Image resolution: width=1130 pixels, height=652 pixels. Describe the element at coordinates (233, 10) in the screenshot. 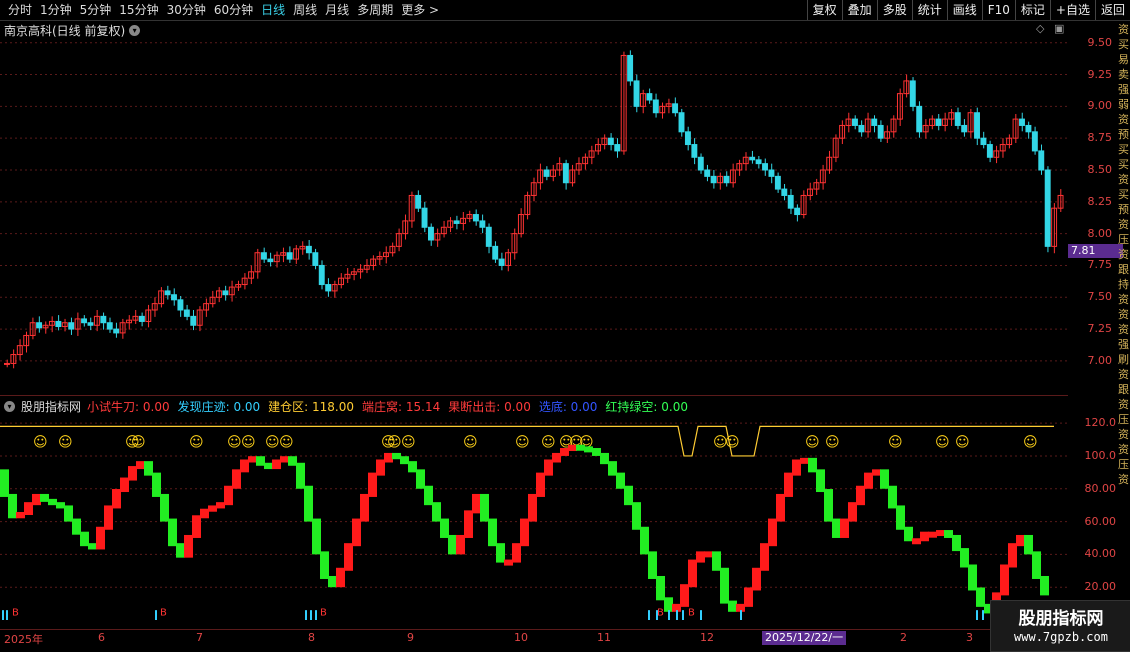

I see `period-tab: 60分钟` at that location.